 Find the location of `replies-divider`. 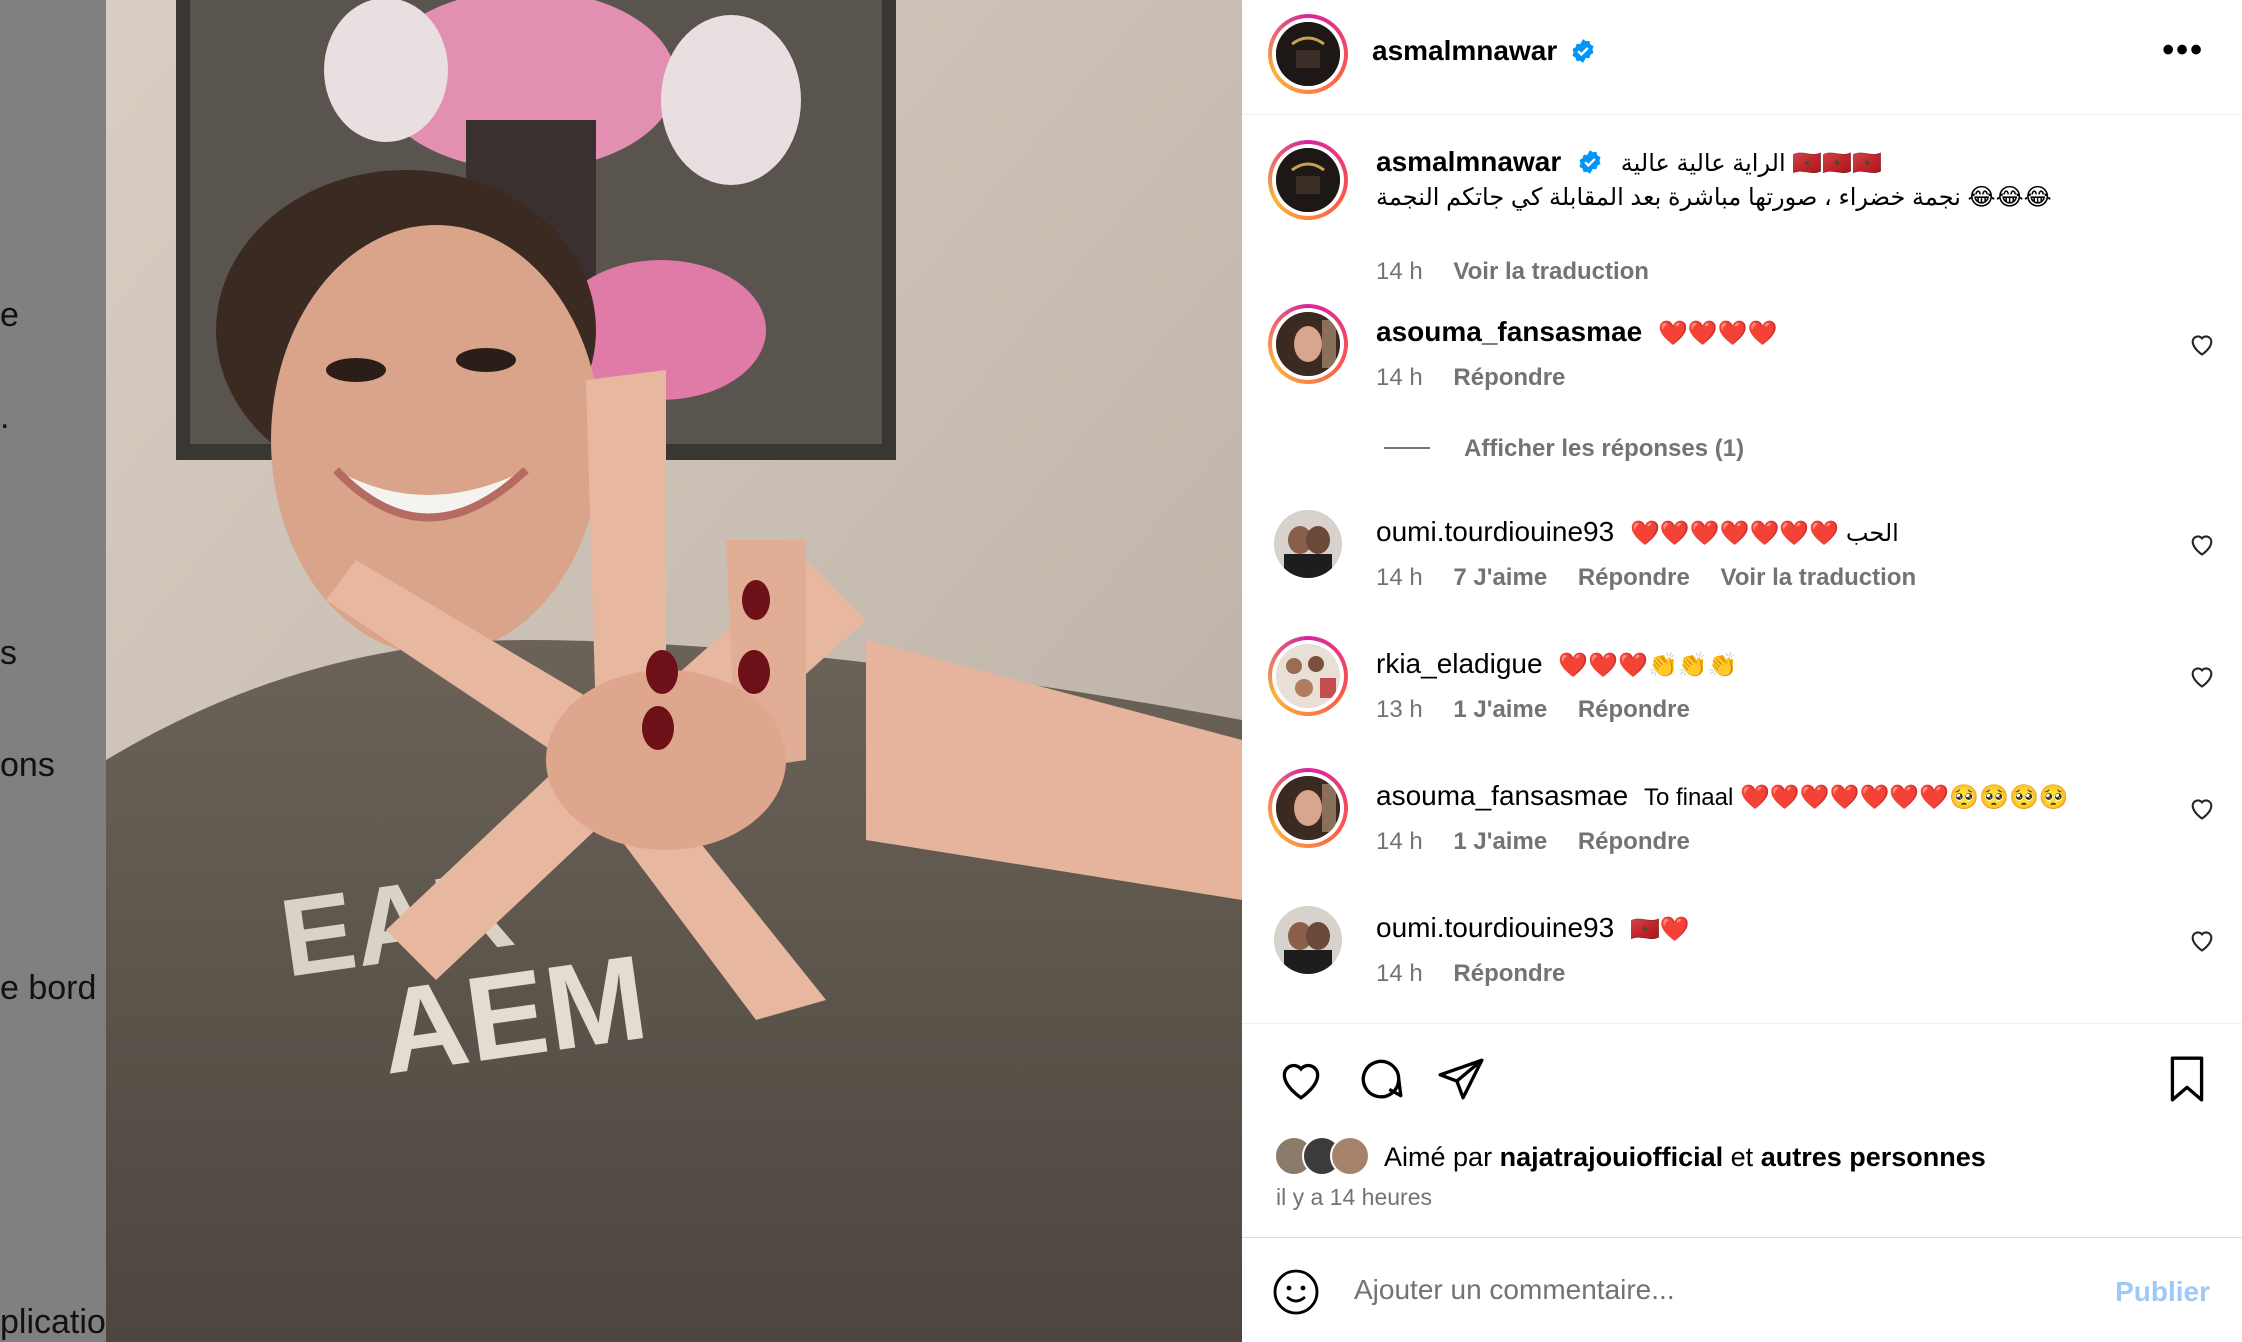

replies-divider is located at coordinates (1407, 448).